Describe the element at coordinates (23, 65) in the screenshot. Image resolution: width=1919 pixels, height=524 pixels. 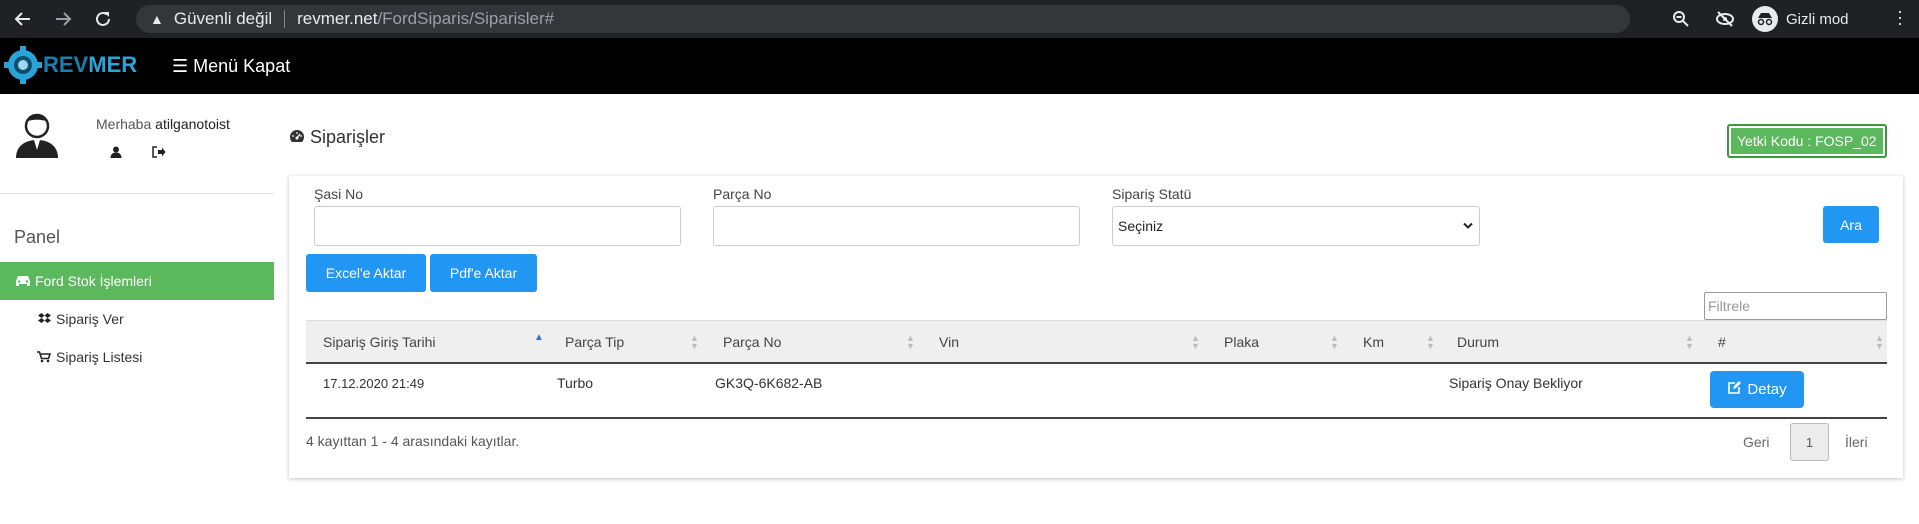
I see `gear-logo-icon` at that location.